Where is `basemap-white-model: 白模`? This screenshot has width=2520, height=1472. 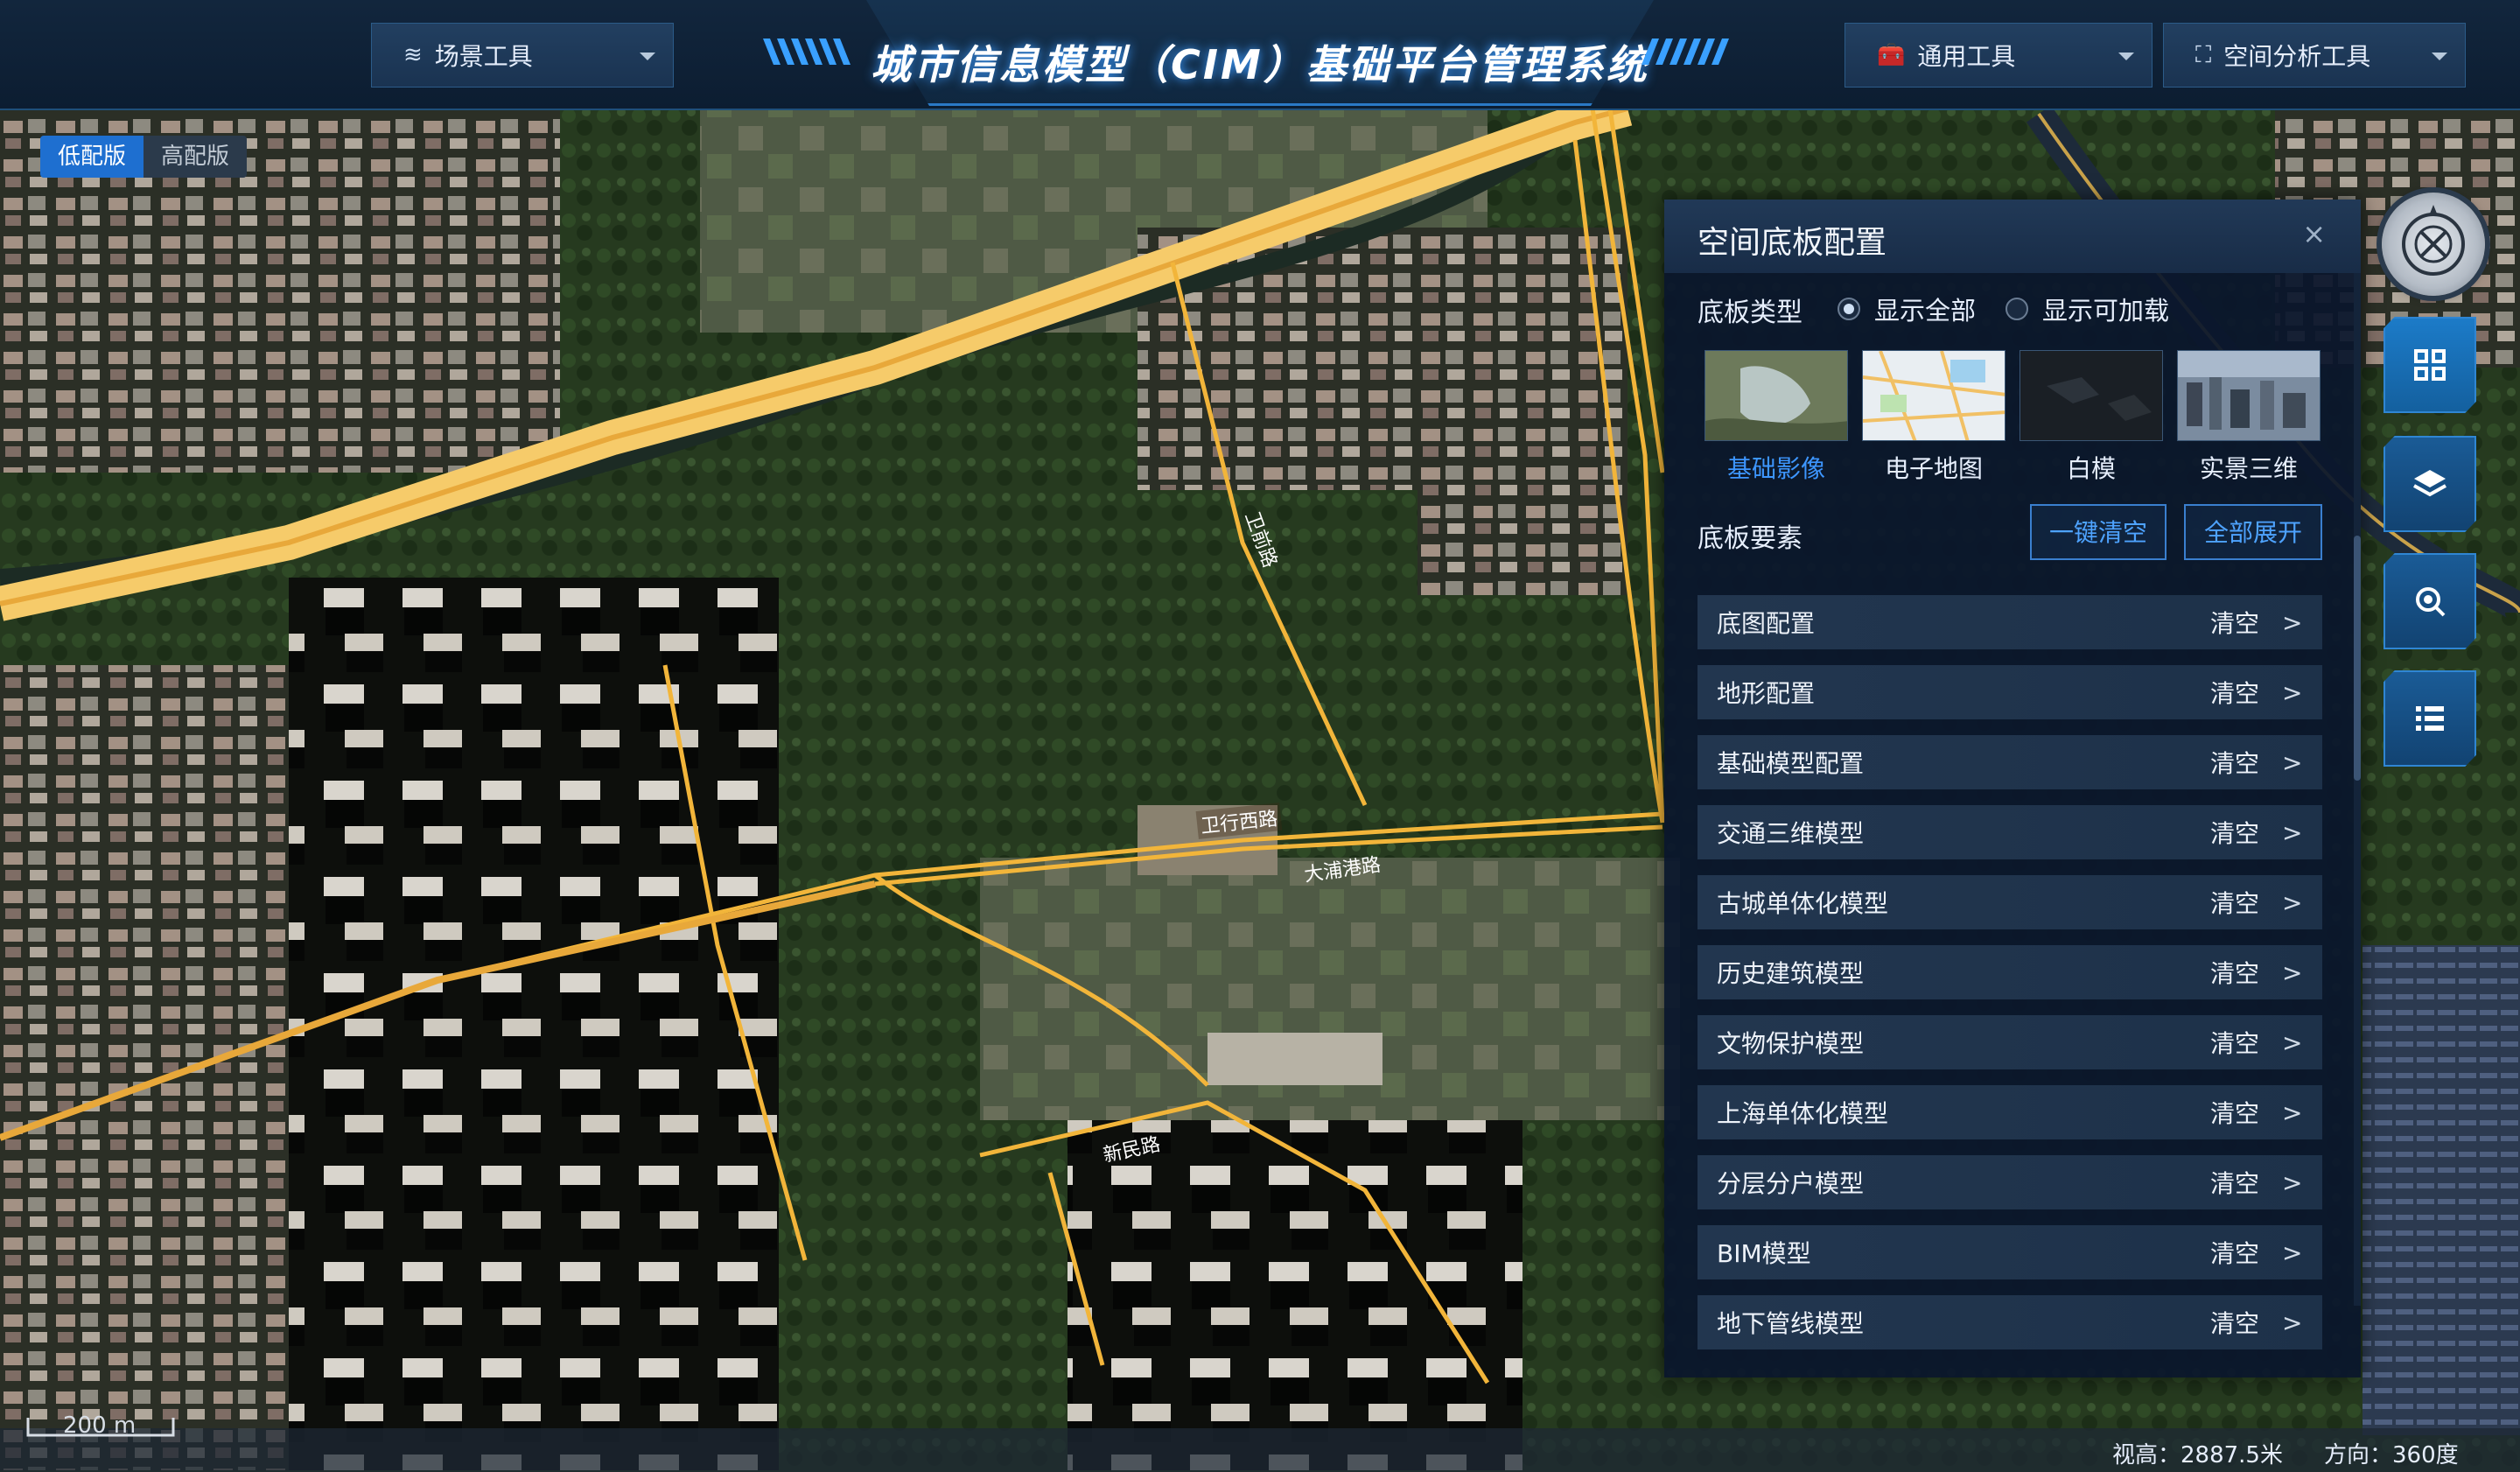
basemap-white-model: 白模 is located at coordinates (2091, 417).